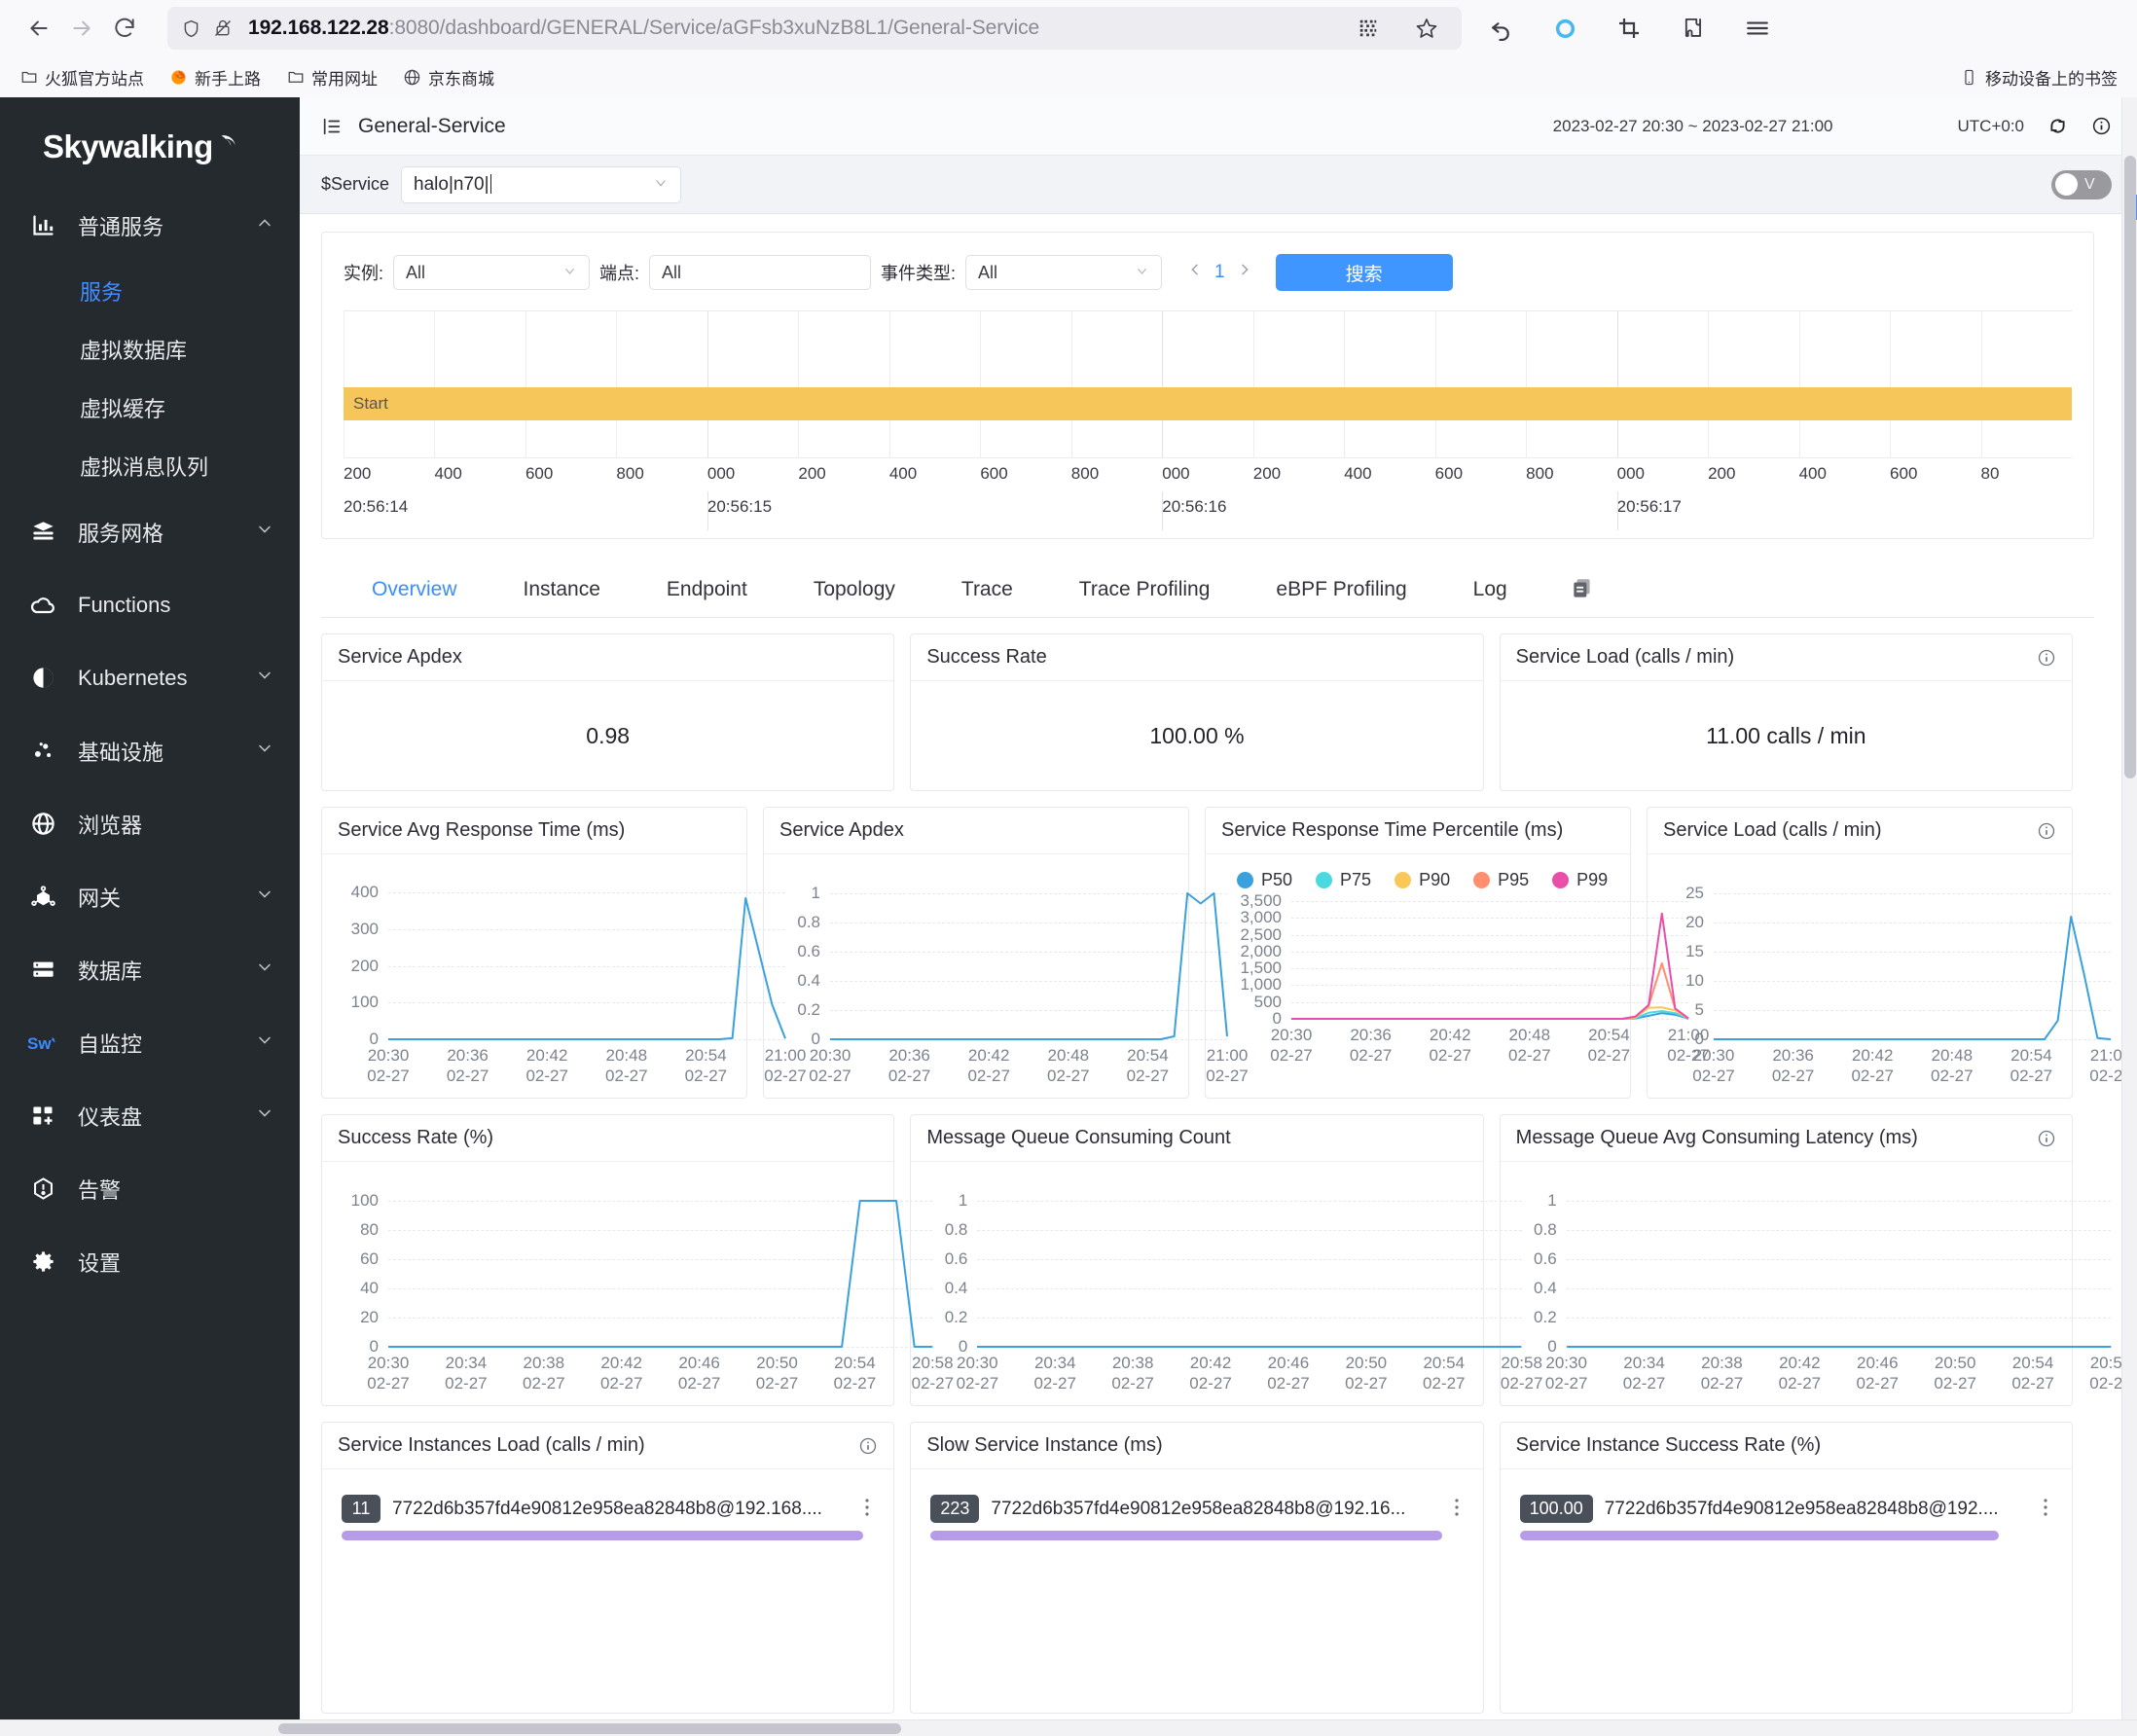 Image resolution: width=2137 pixels, height=1736 pixels. Describe the element at coordinates (125, 29) in the screenshot. I see `reload-icon` at that location.